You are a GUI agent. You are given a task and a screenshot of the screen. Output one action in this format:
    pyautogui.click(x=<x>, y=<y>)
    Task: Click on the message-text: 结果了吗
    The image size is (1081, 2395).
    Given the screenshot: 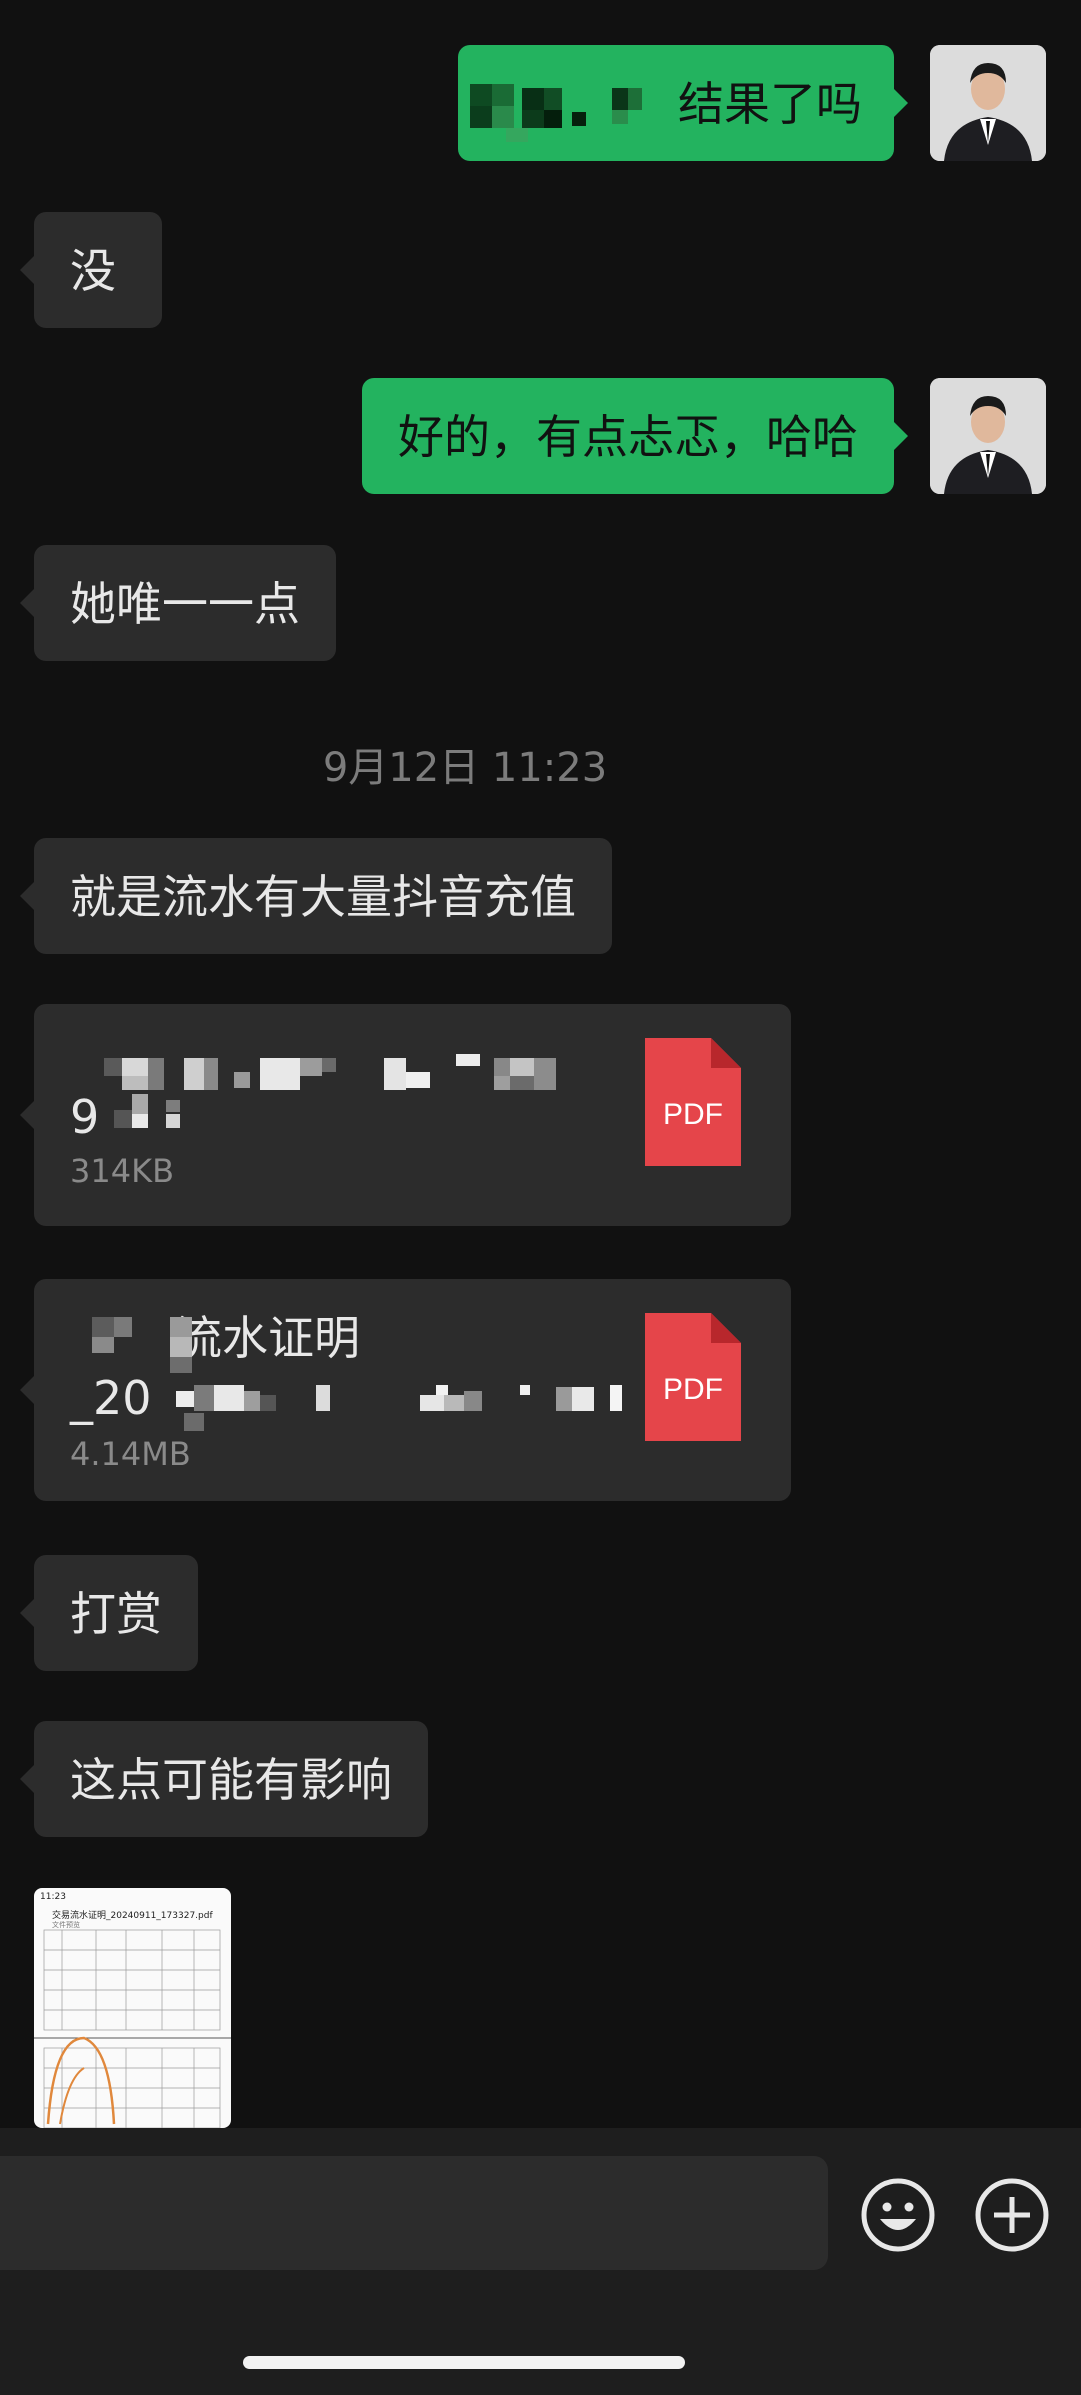 What is the action you would take?
    pyautogui.click(x=770, y=104)
    